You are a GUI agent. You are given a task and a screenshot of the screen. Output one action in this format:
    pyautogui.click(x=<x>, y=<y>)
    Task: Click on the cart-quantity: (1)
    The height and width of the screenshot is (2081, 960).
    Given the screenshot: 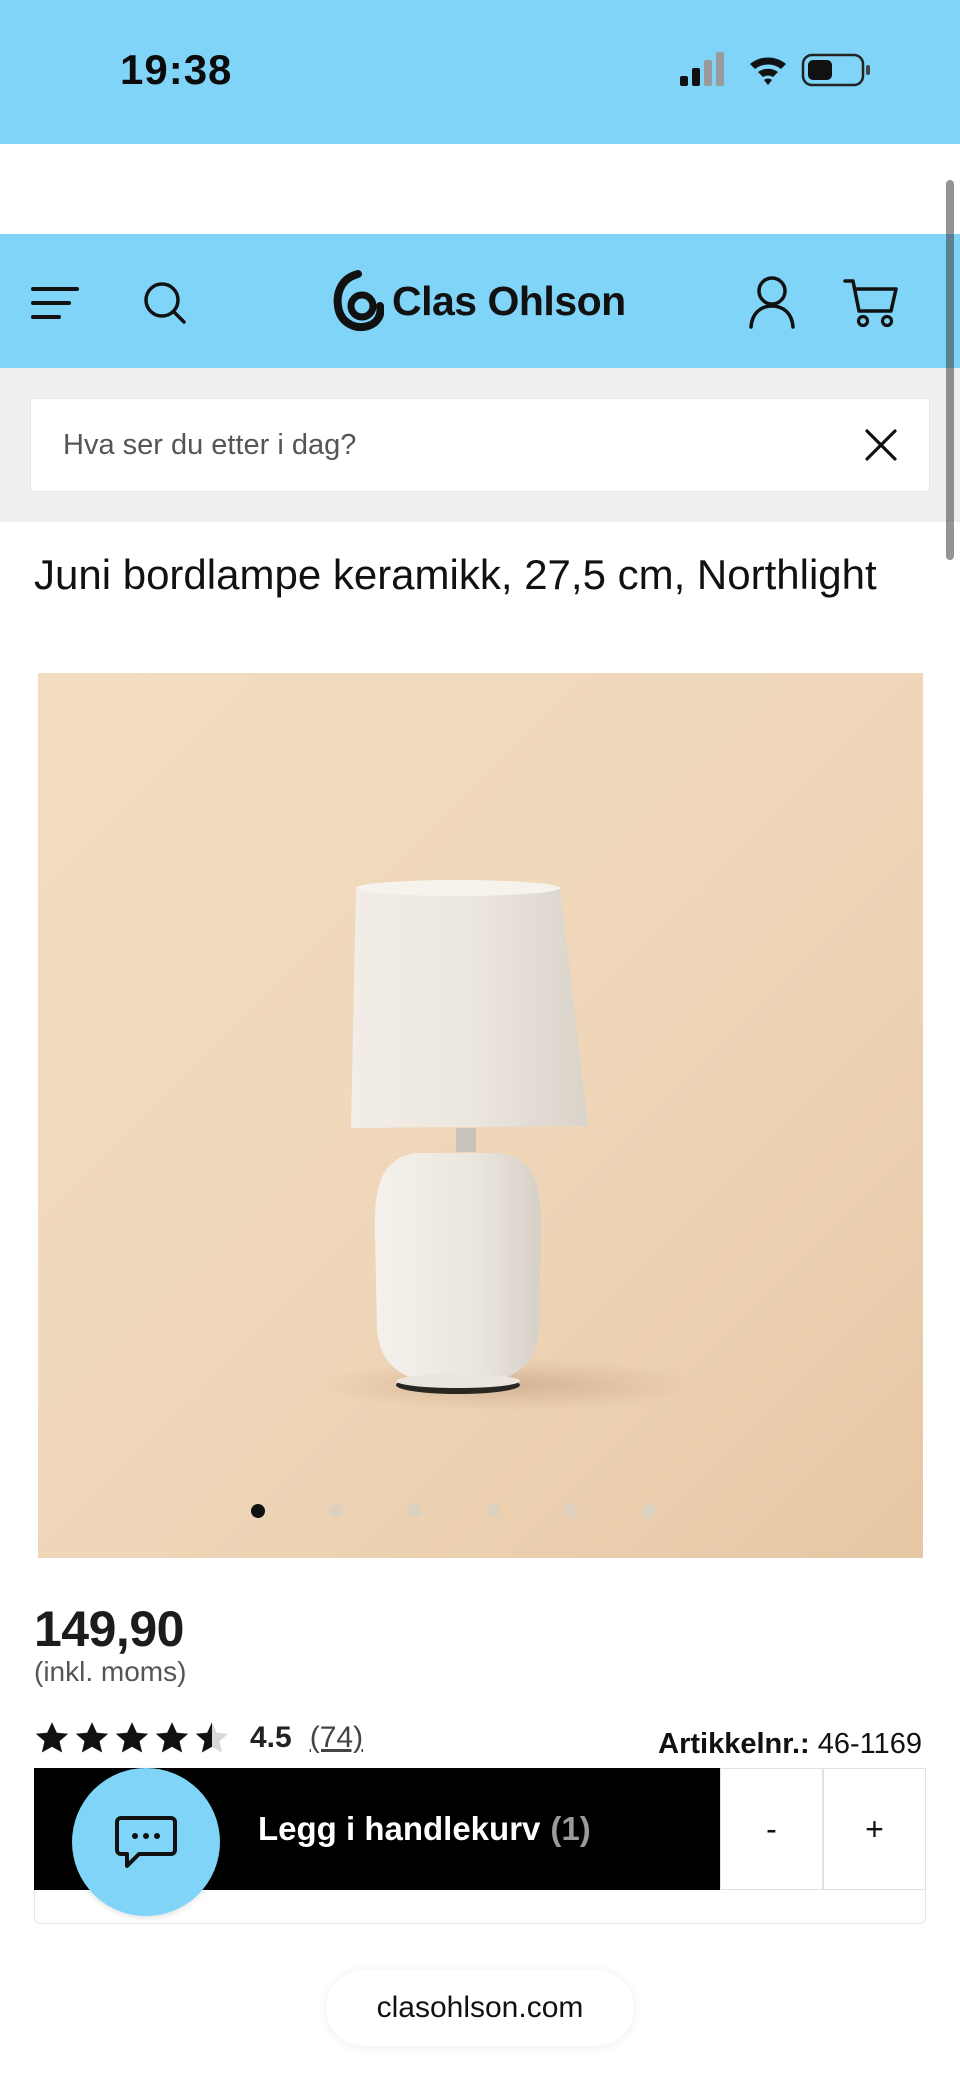 What is the action you would take?
    pyautogui.click(x=570, y=1828)
    